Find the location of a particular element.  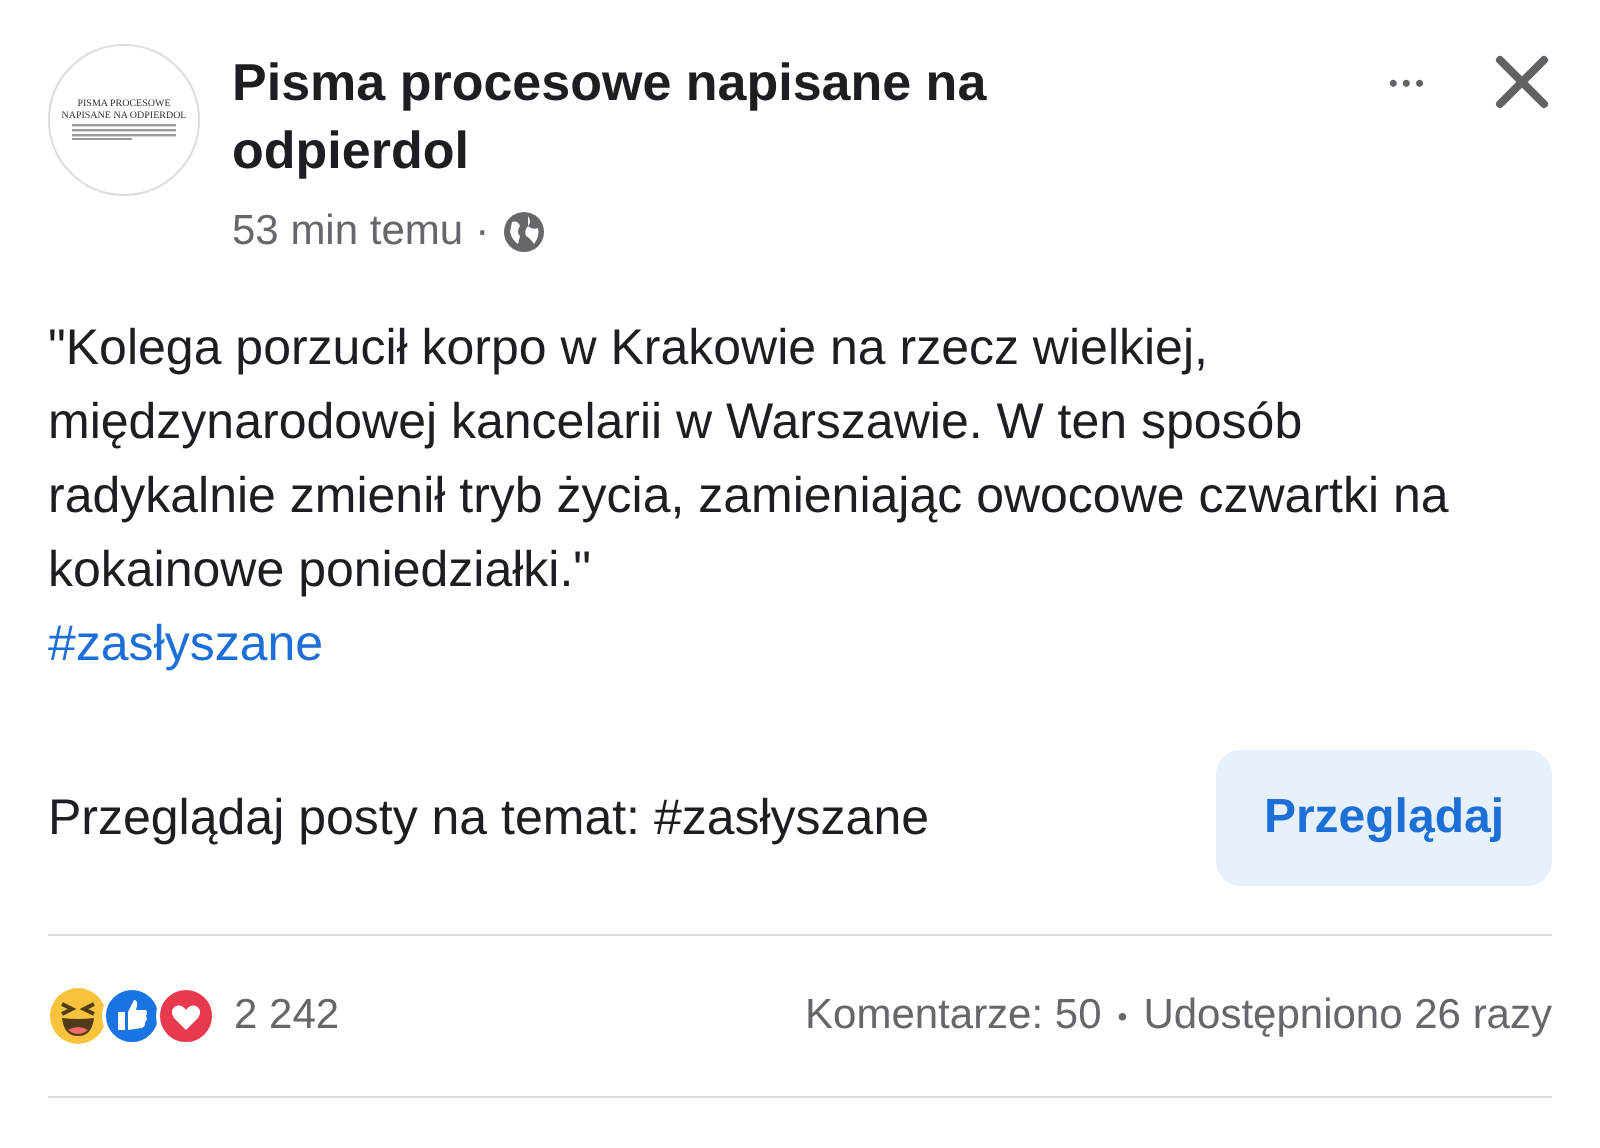

share-count: Udostępniono 26 razy is located at coordinates (1347, 1016).